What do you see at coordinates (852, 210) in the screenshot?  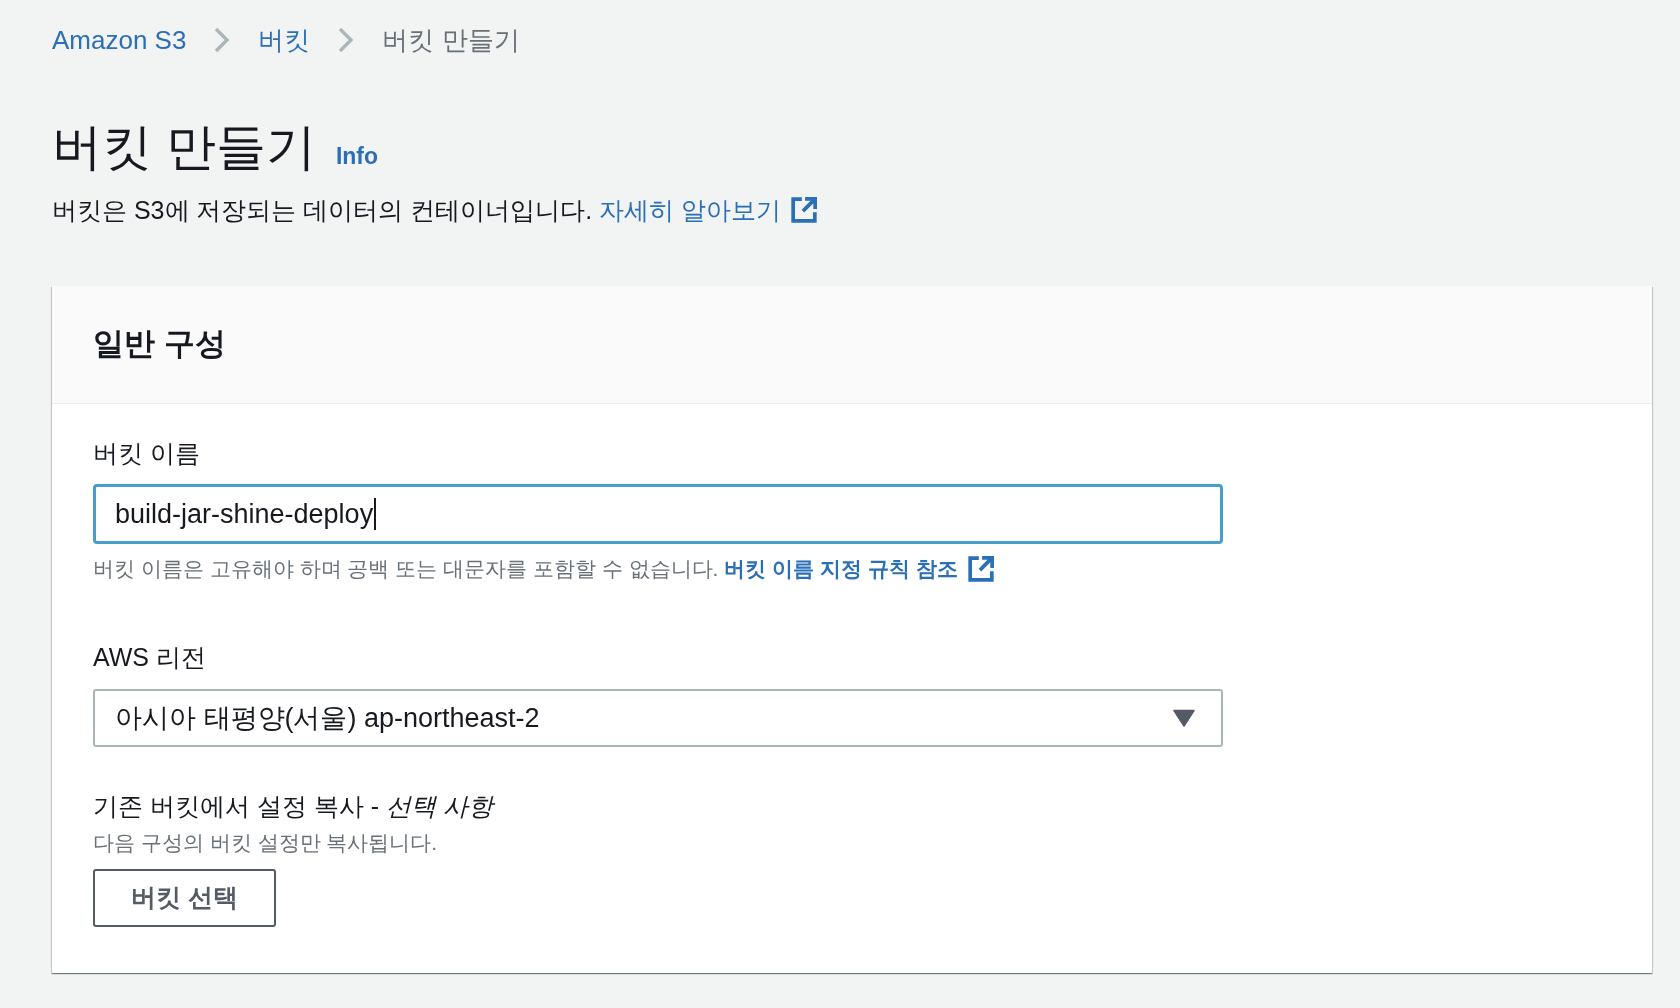 I see `page-description: 버킷은 S3에 저장되는 데이터의 컨테이너입니다. 자세히 알아보기` at bounding box center [852, 210].